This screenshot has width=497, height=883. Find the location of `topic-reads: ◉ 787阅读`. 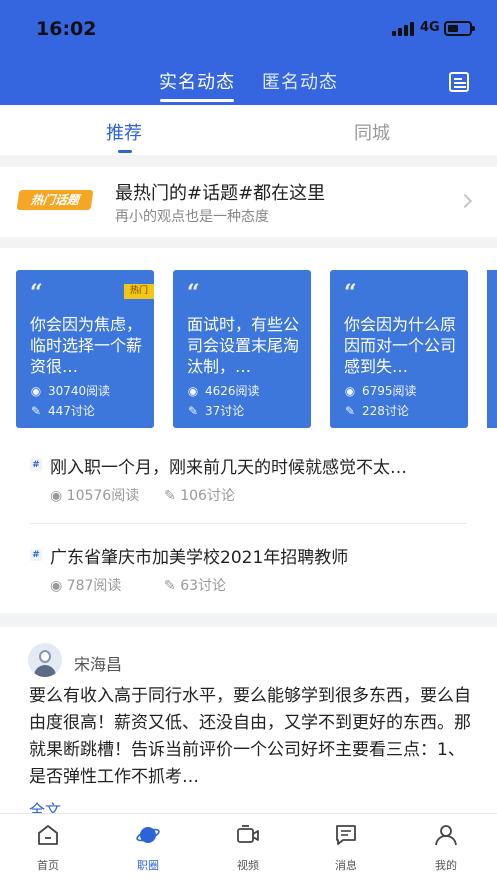

topic-reads: ◉ 787阅读 is located at coordinates (86, 586).